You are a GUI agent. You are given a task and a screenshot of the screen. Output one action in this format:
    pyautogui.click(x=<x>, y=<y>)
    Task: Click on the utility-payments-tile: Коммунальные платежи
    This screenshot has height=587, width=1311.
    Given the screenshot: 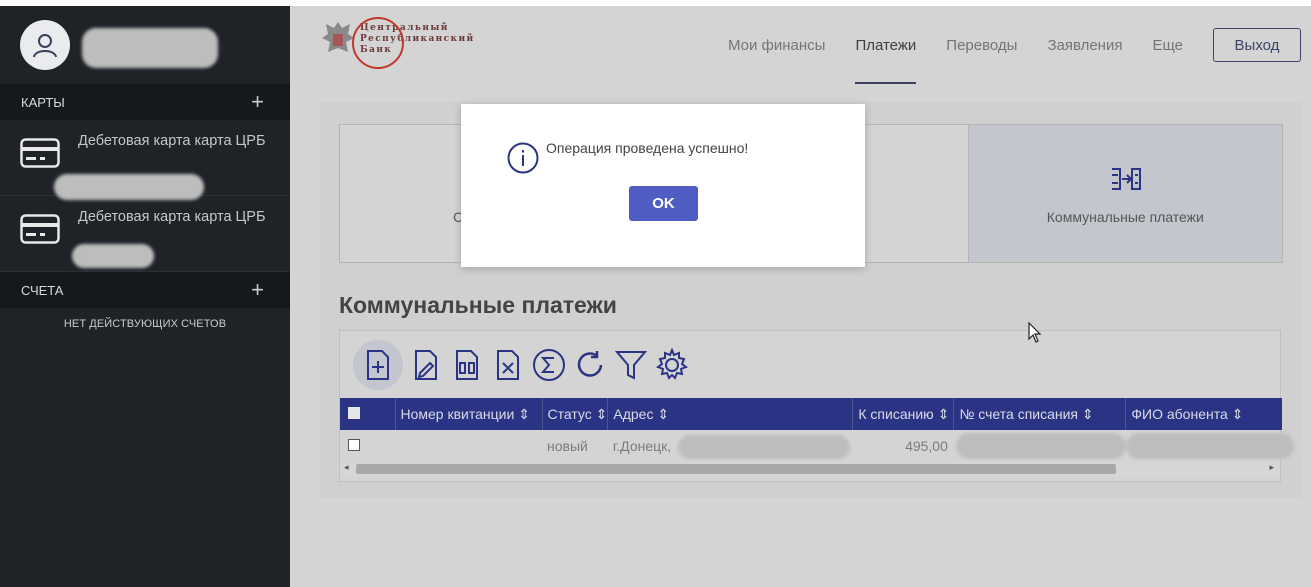 What is the action you would take?
    pyautogui.click(x=1125, y=193)
    